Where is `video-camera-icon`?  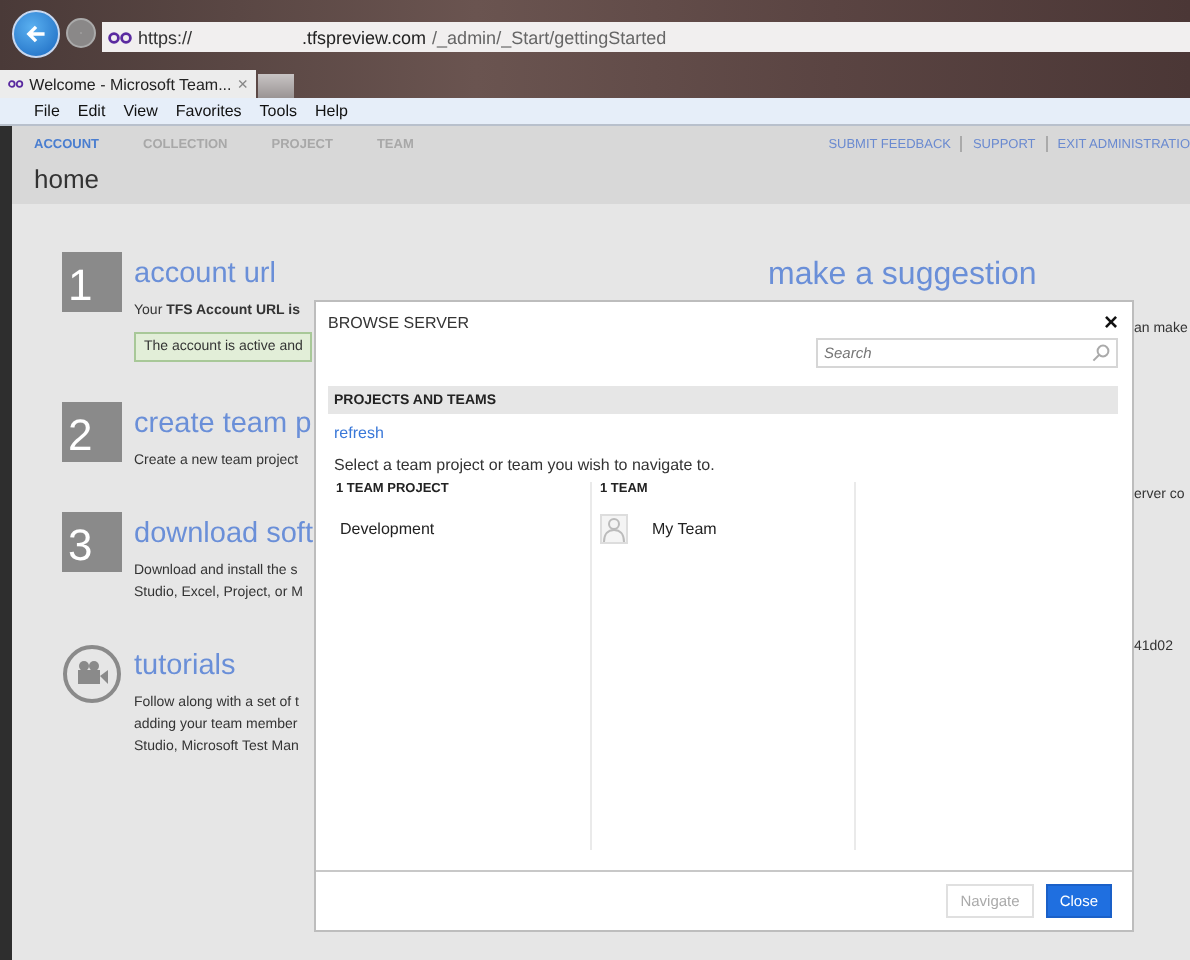 video-camera-icon is located at coordinates (92, 674).